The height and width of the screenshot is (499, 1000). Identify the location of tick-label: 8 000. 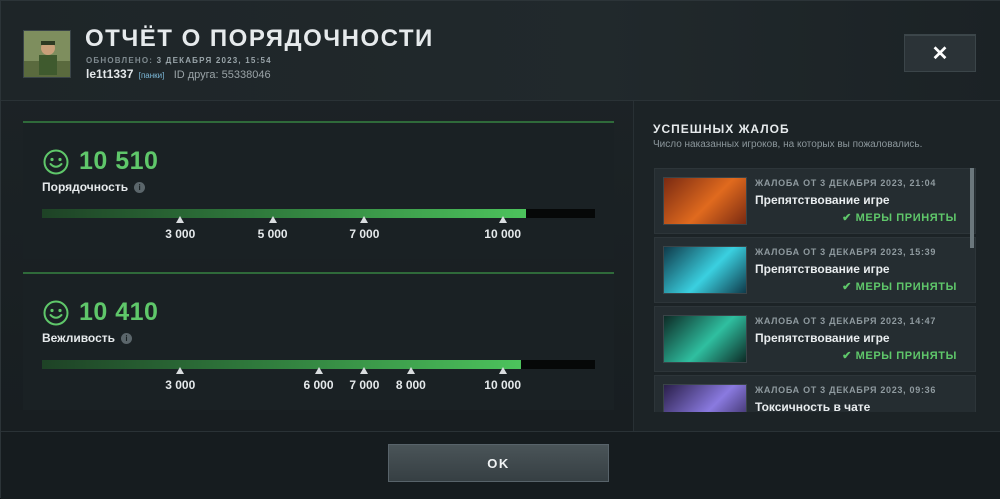
(410, 385).